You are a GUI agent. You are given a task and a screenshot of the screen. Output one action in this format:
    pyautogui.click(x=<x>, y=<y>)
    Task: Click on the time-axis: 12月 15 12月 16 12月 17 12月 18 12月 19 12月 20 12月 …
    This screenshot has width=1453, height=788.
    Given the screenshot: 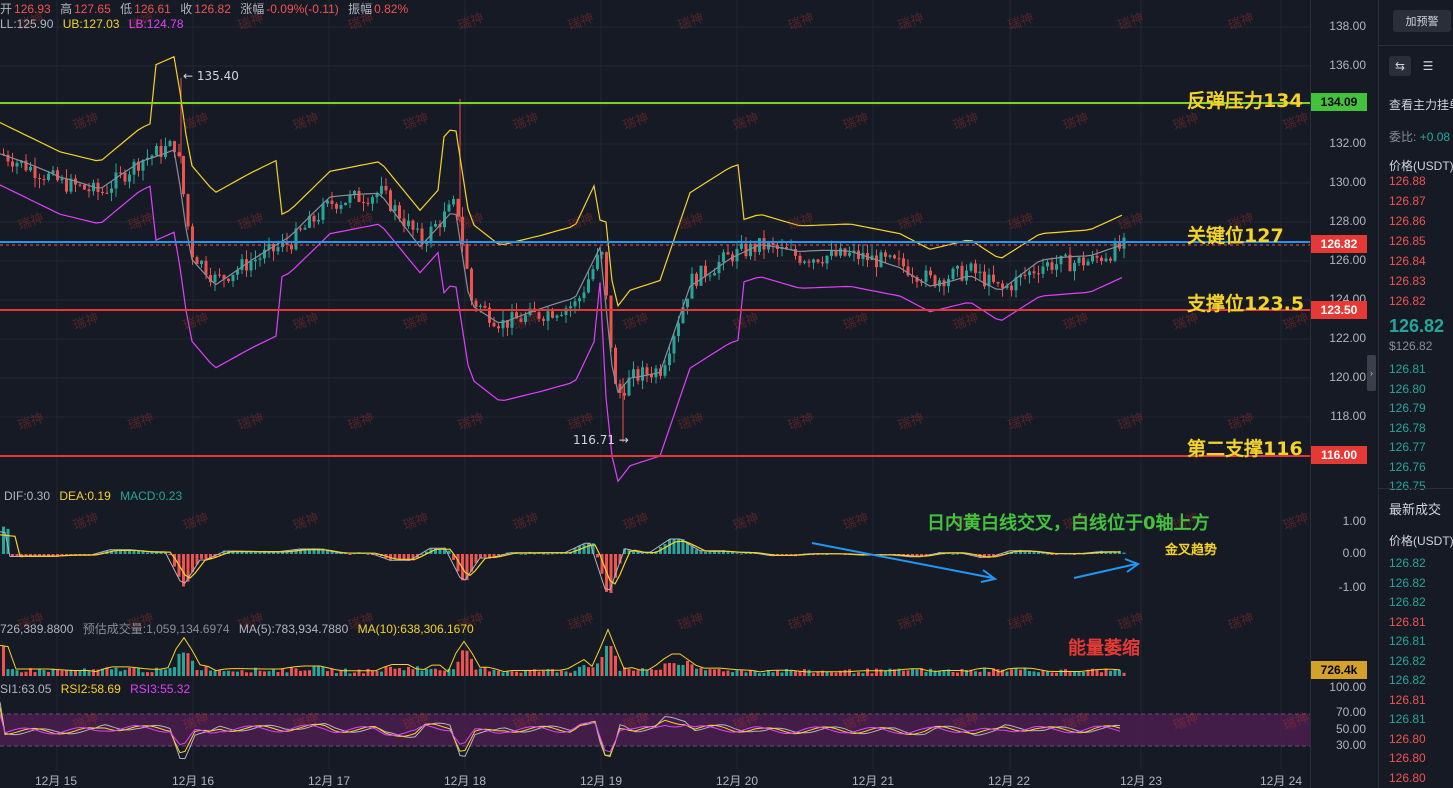 What is the action you would take?
    pyautogui.click(x=683, y=779)
    